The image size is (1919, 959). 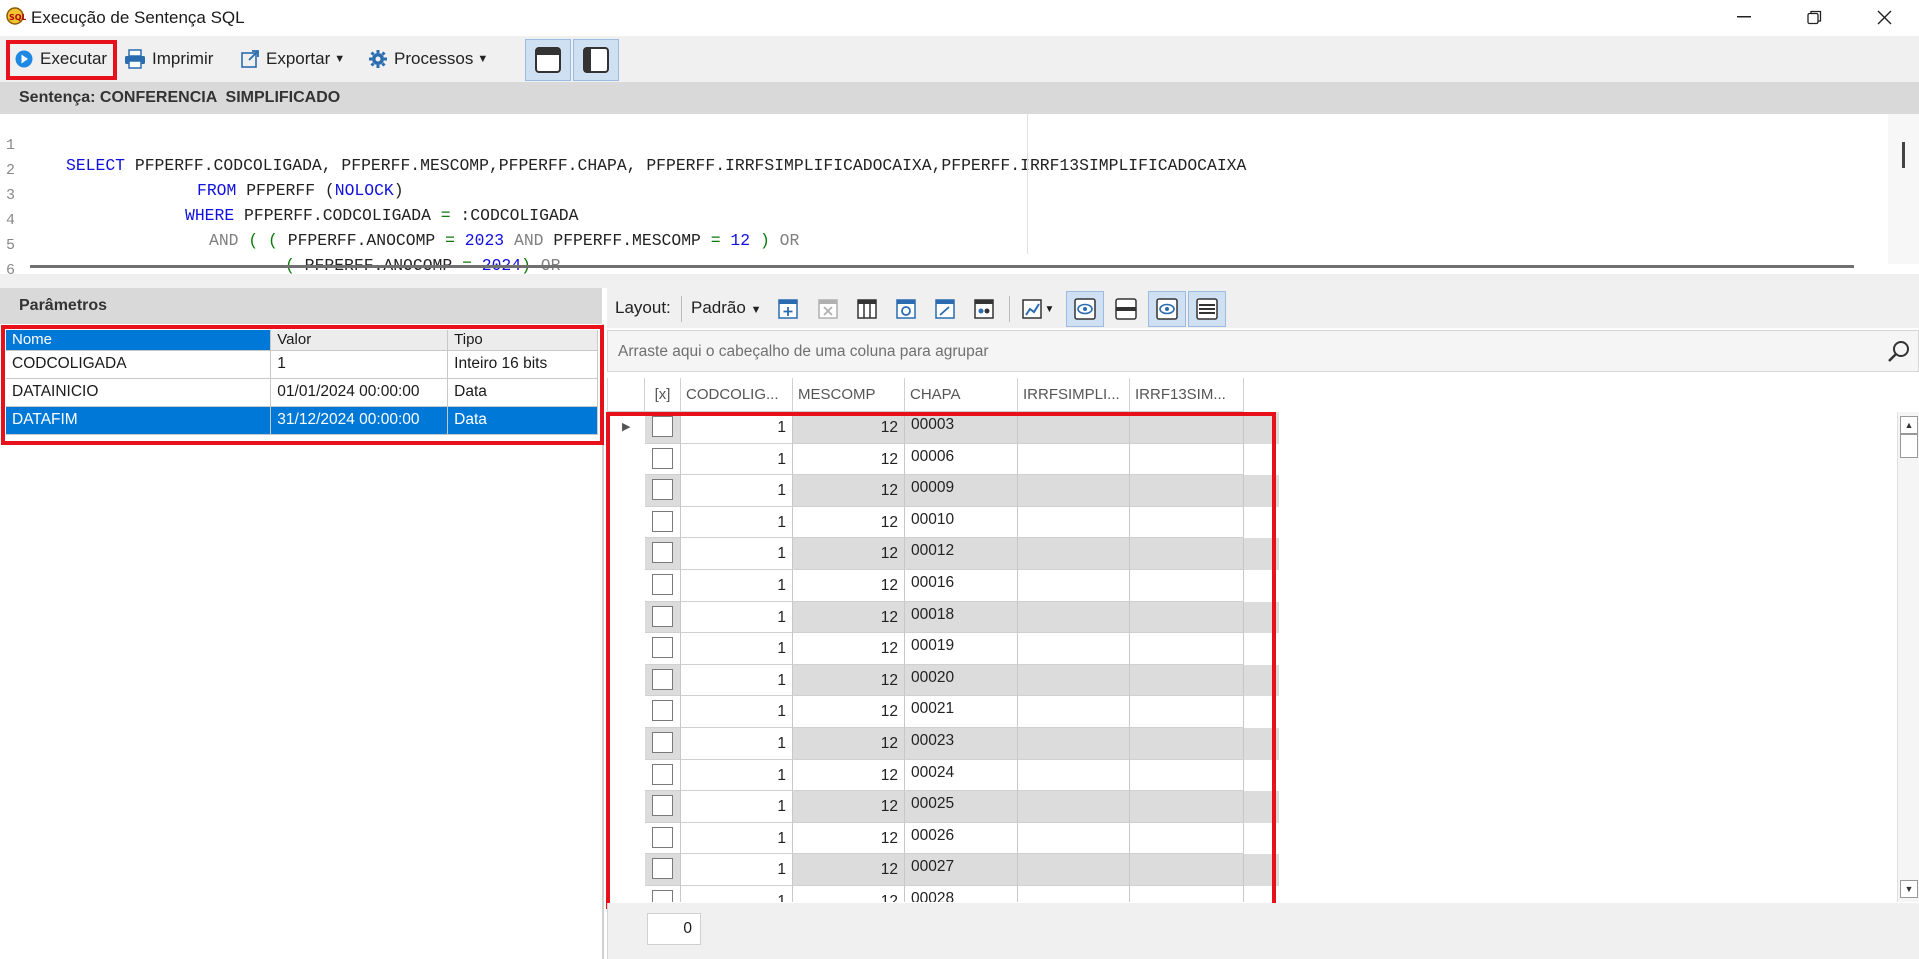 I want to click on editor-margin-line, so click(x=1027, y=184).